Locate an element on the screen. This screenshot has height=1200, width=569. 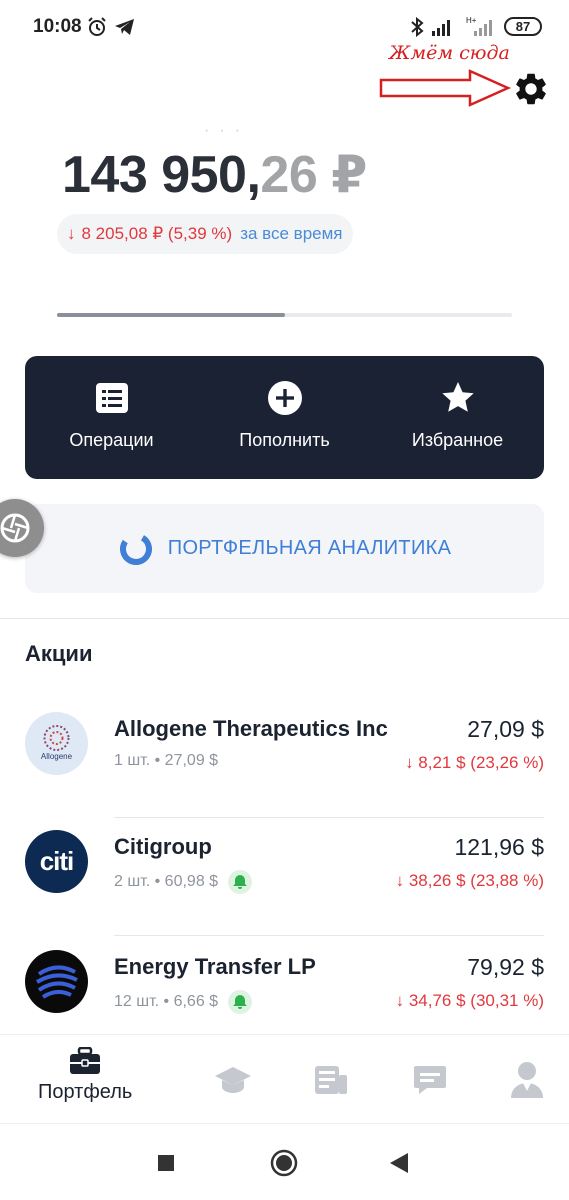
section-title-stocks: Акции is located at coordinates (59, 653).